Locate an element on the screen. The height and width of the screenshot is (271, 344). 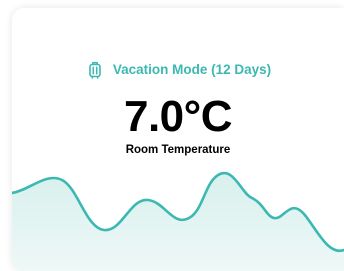
vacation-mode-header: Vacation Mode (12 Days) is located at coordinates (178, 70).